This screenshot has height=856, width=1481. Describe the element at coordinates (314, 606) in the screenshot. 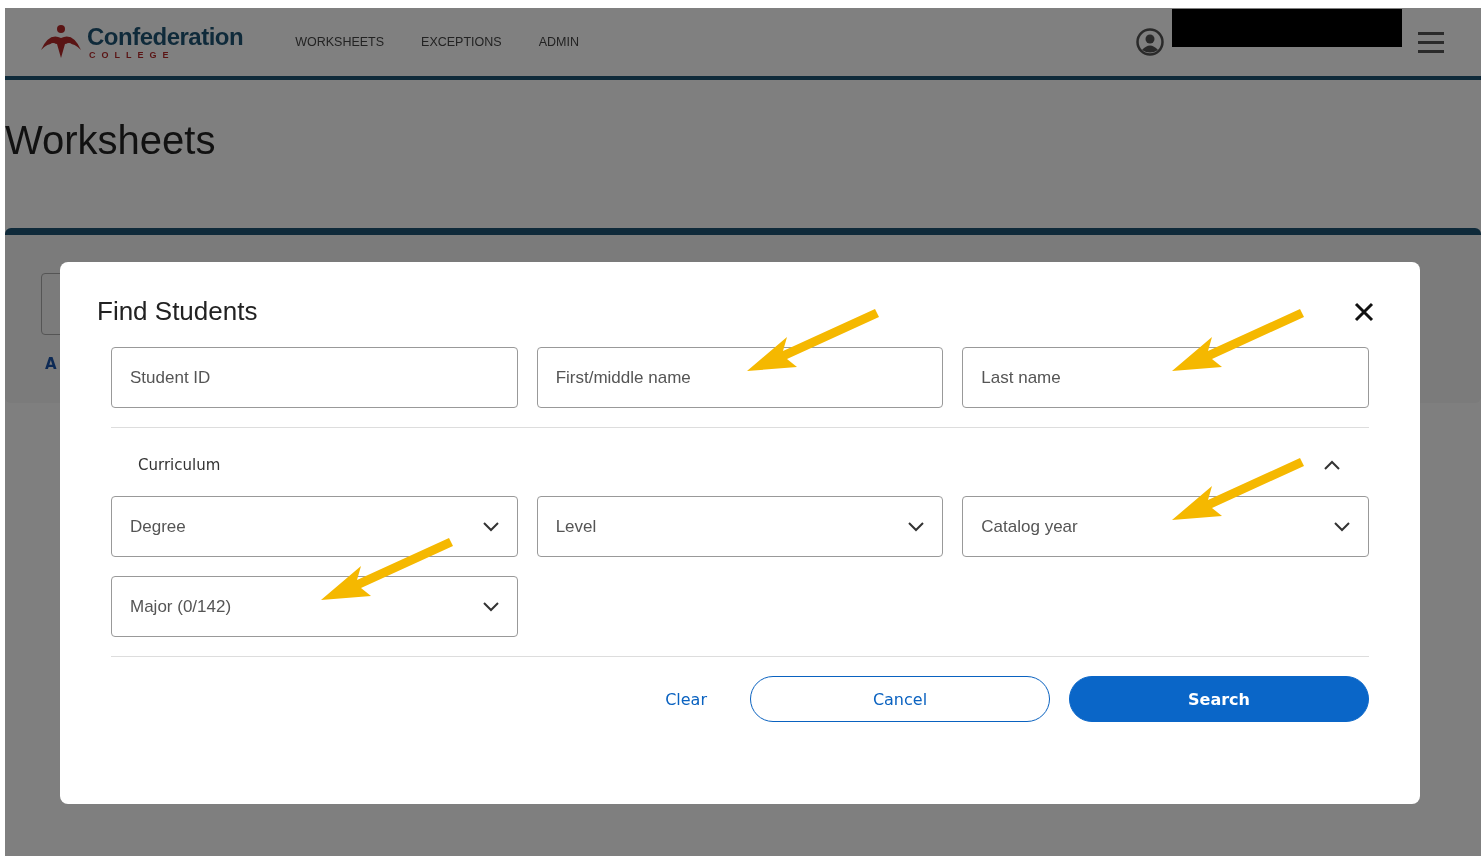

I see `dropdown-field: Major (0/142)` at that location.